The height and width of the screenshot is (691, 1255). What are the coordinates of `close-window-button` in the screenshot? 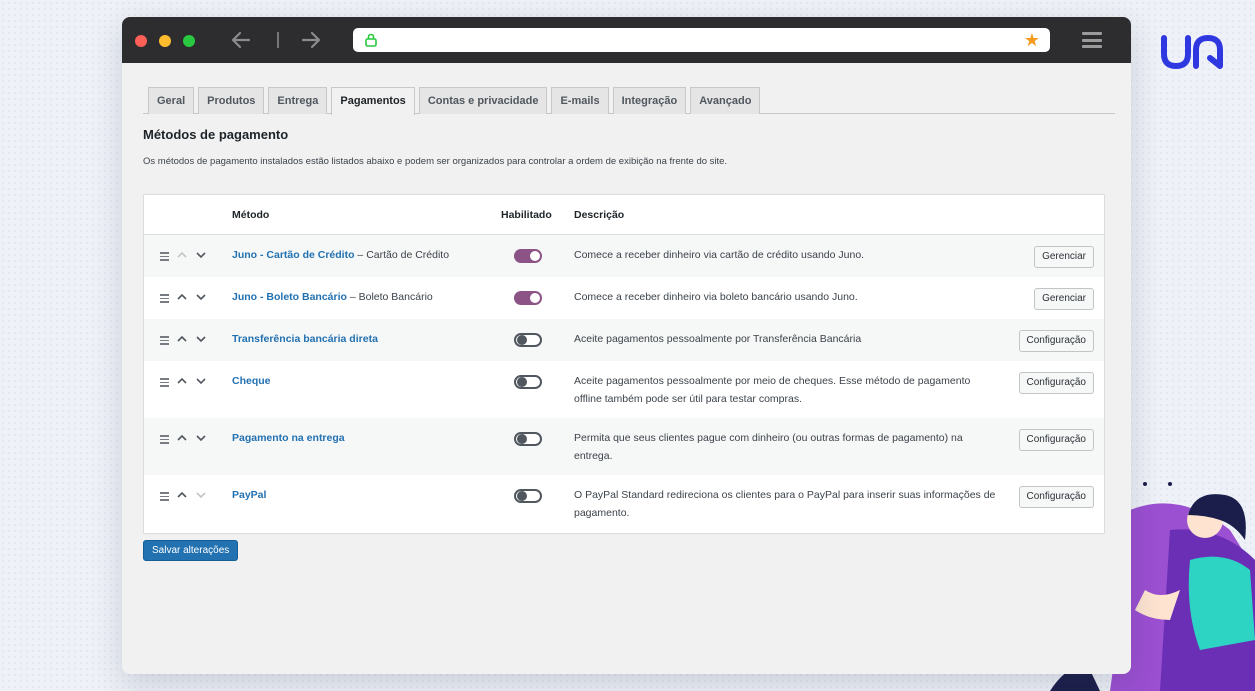 It's located at (141, 41).